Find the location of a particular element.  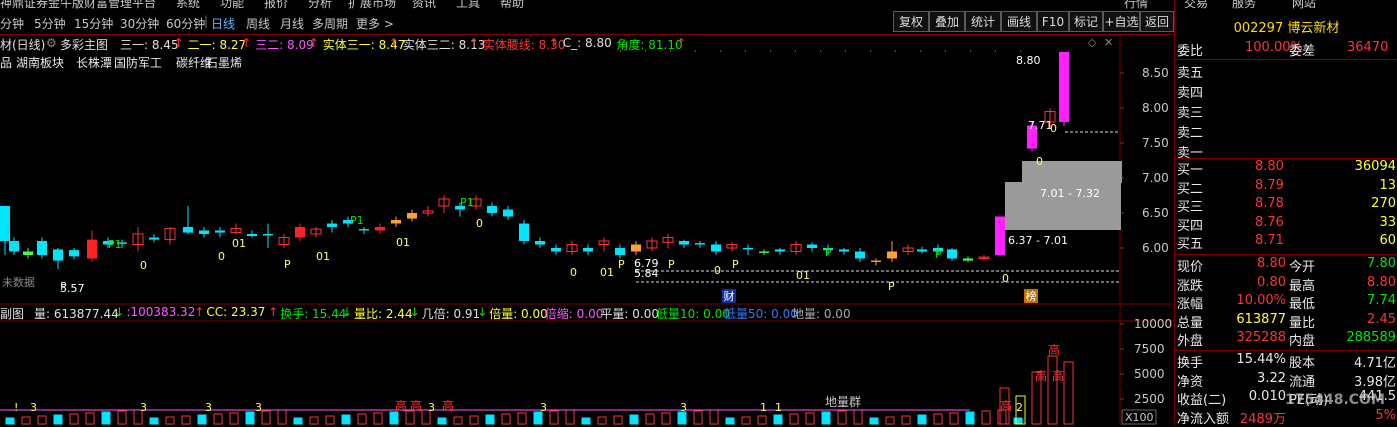

stock-code: 002297 is located at coordinates (1258, 28).